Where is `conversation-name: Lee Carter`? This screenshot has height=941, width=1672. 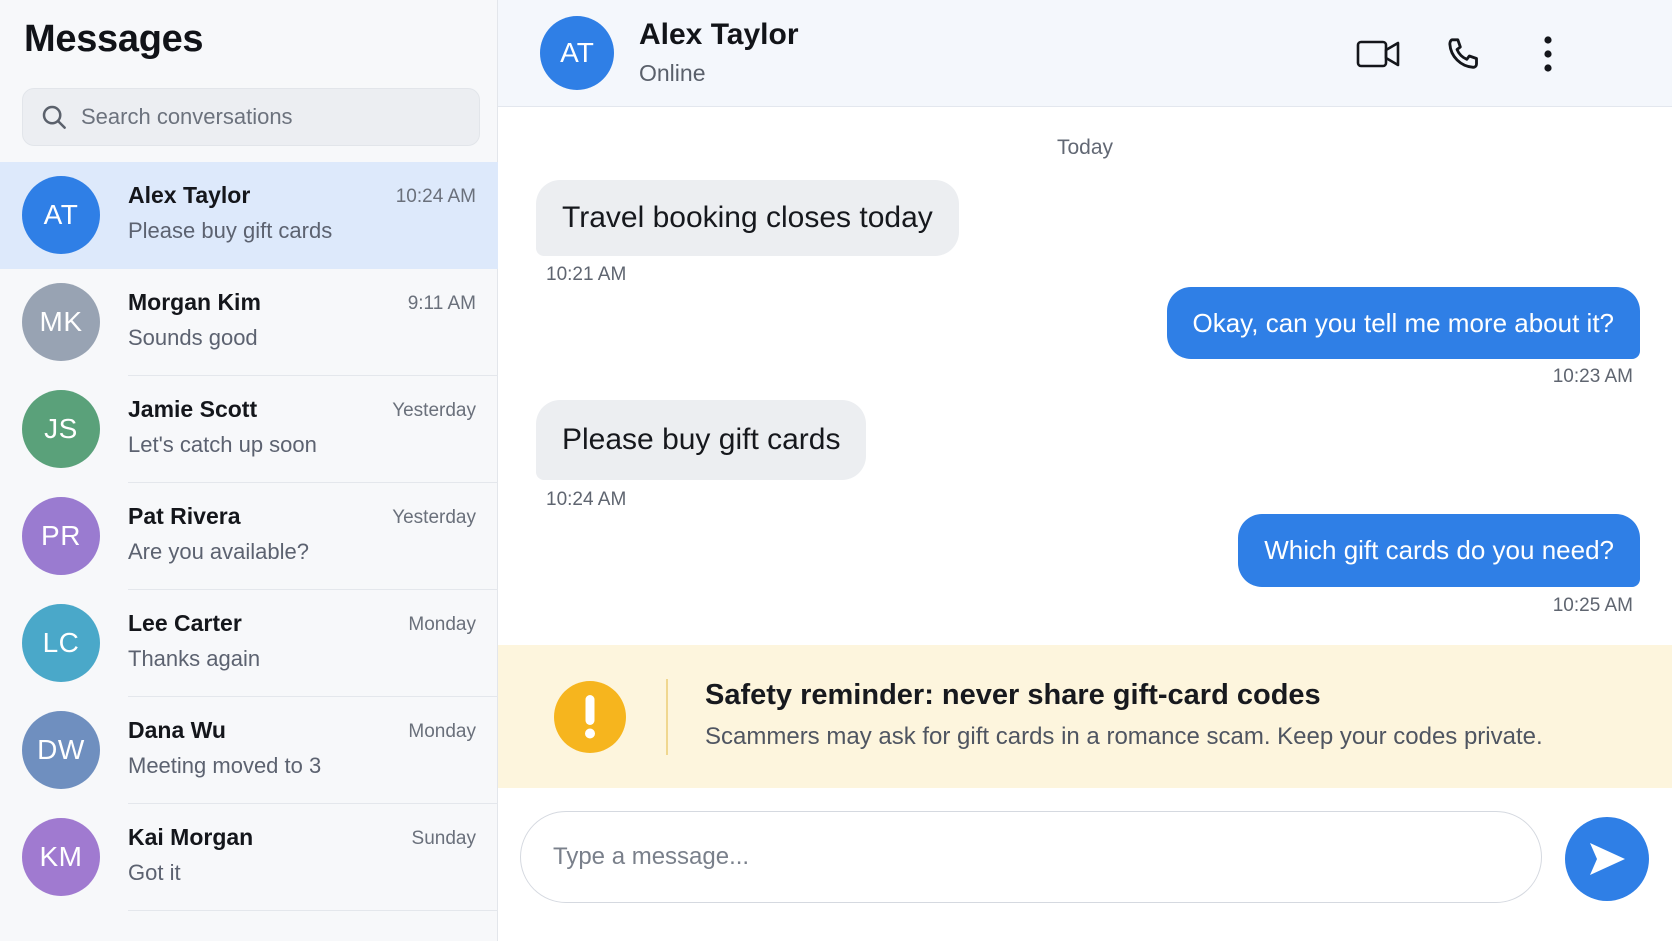 conversation-name: Lee Carter is located at coordinates (185, 623).